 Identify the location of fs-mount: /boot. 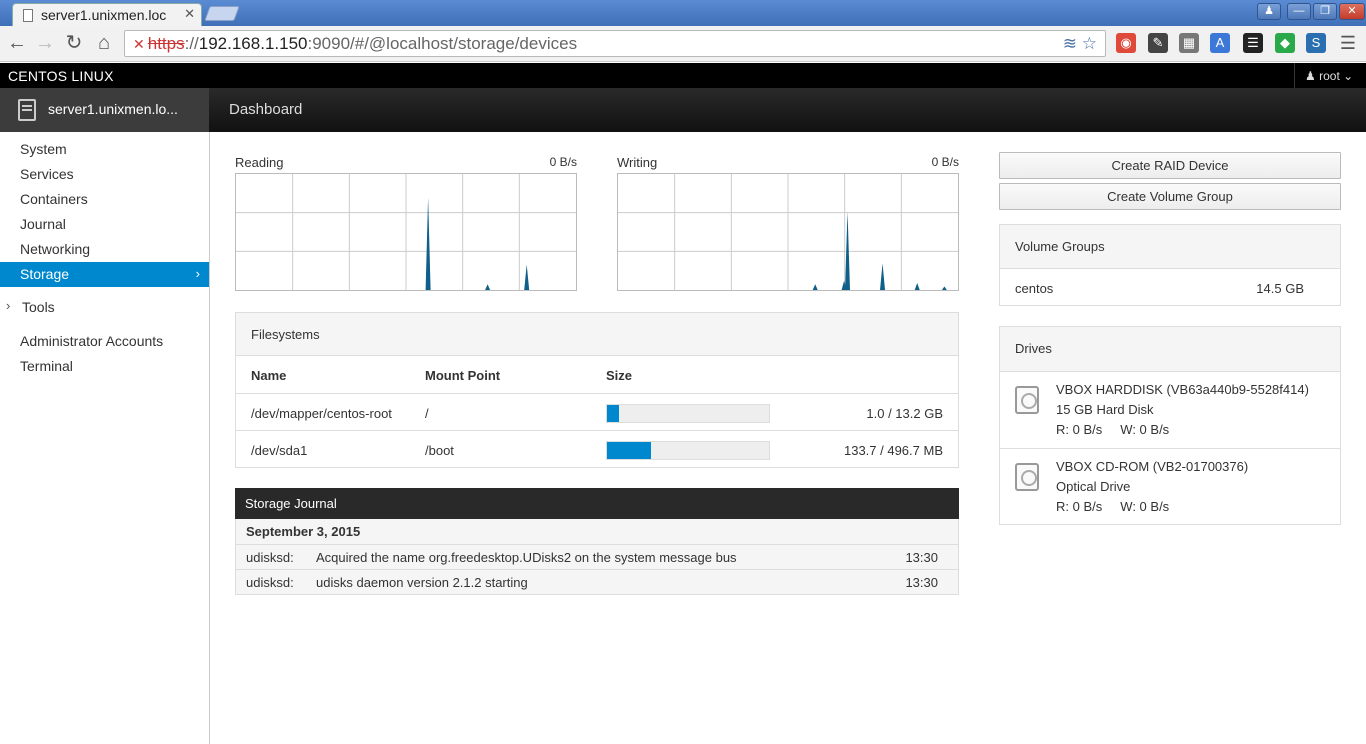
(439, 450).